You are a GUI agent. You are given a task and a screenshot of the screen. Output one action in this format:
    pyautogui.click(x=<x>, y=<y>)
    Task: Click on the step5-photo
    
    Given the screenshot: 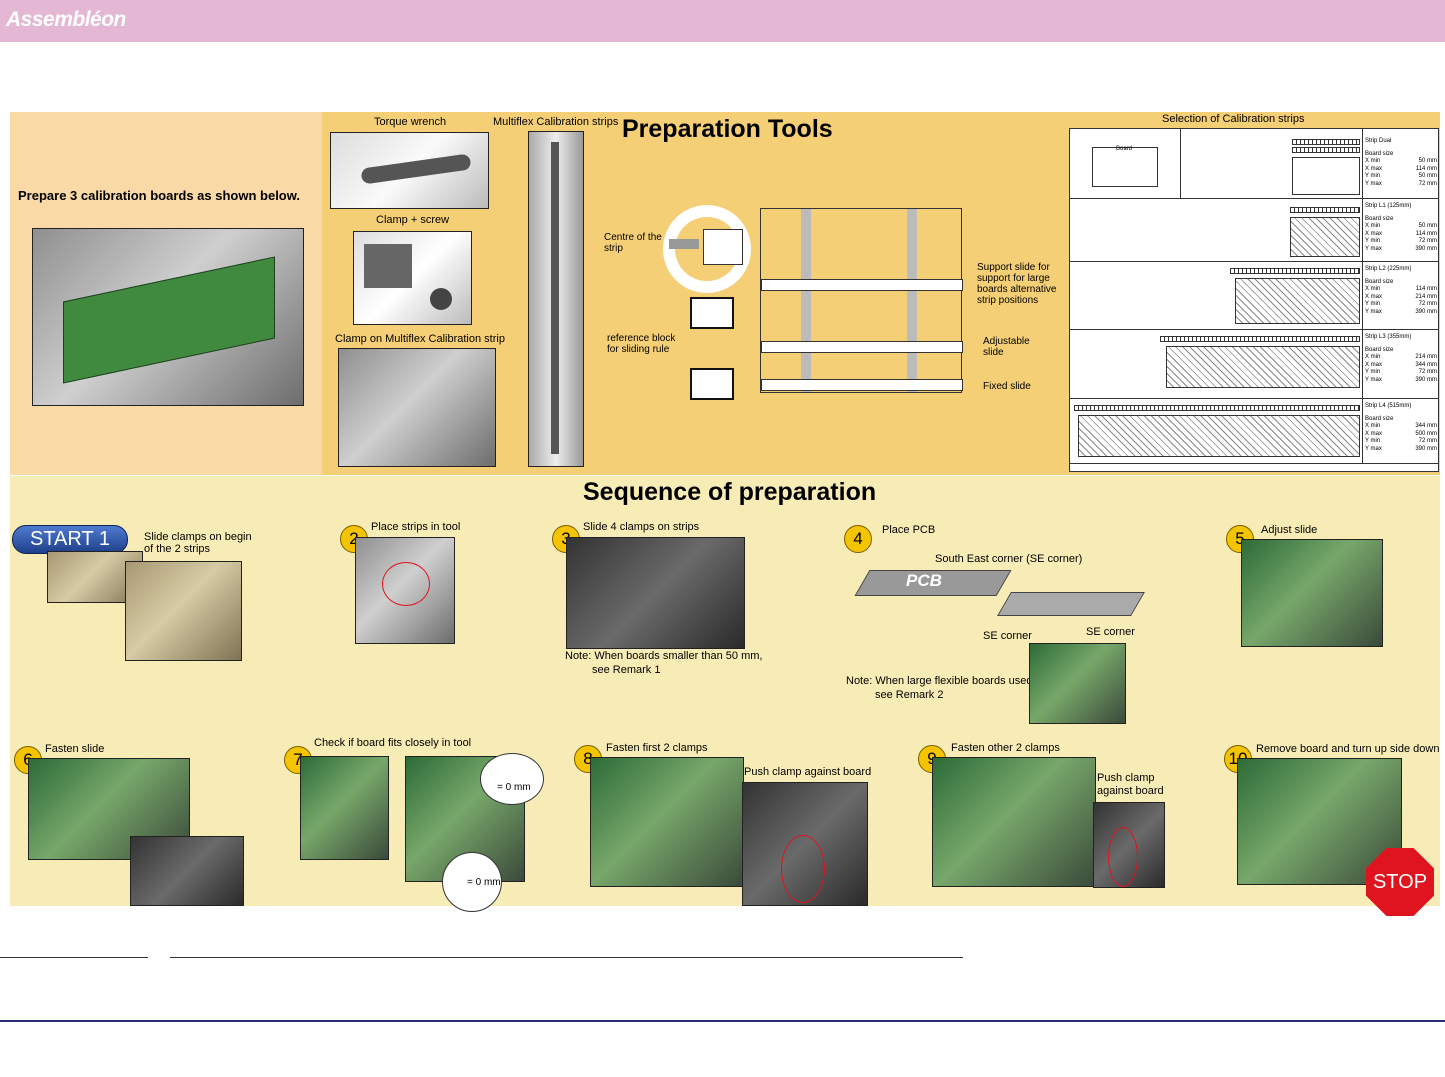 What is the action you would take?
    pyautogui.click(x=1312, y=593)
    